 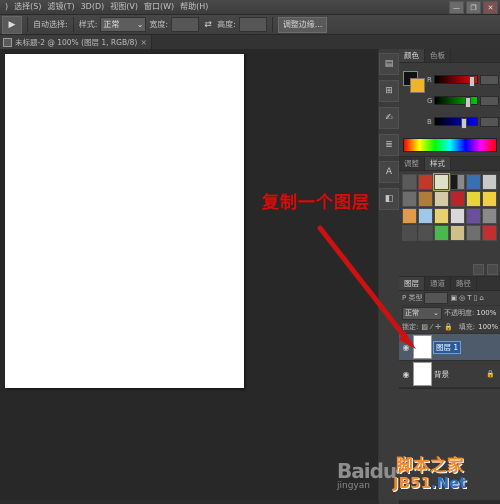 I want to click on layer-name-layer1: 图层 1, so click(x=447, y=347).